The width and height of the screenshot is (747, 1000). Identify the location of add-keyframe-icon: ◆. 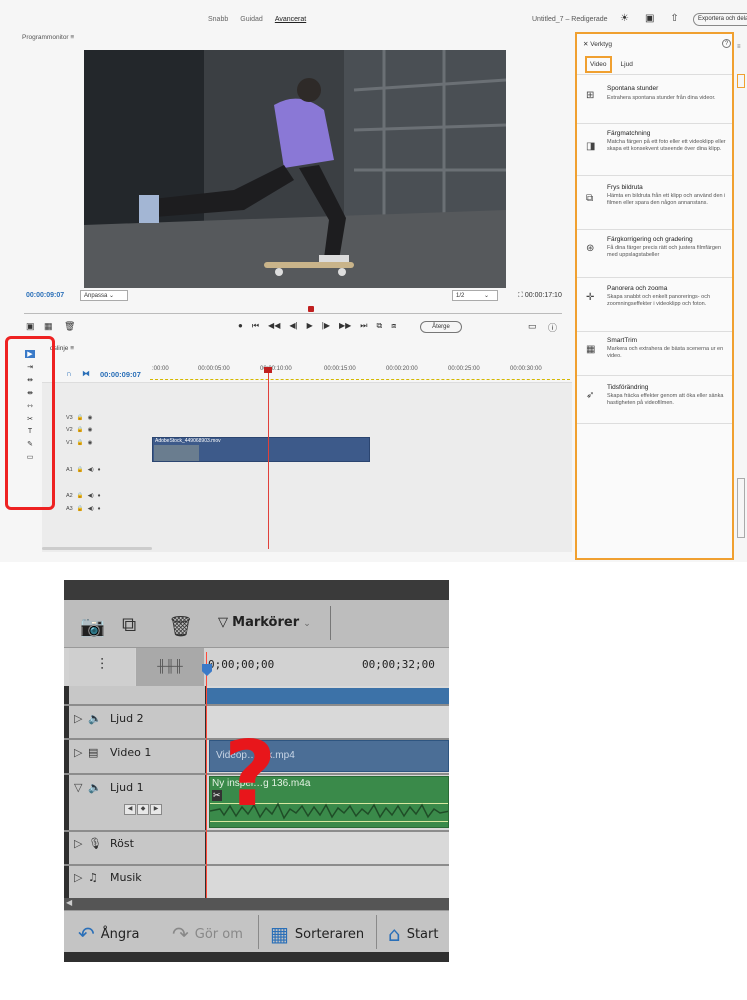
(143, 809).